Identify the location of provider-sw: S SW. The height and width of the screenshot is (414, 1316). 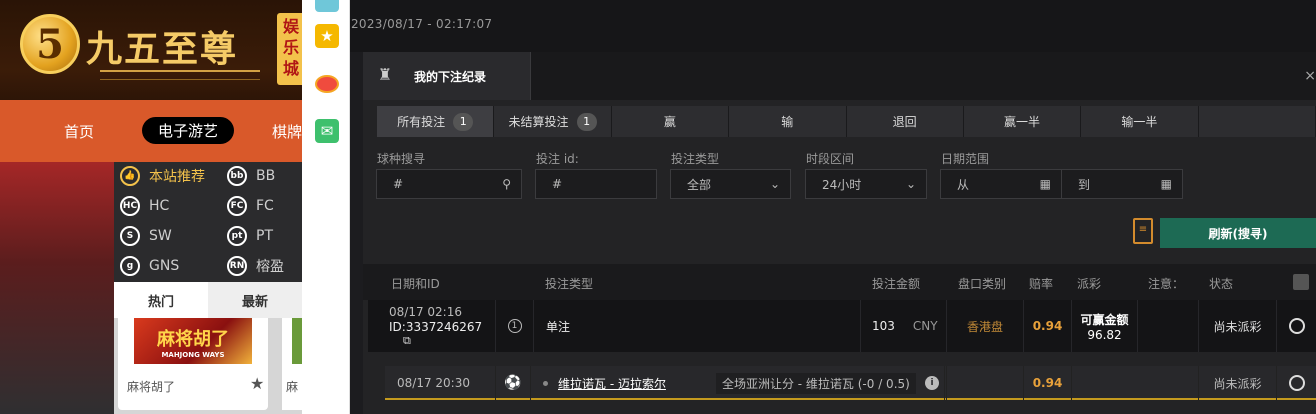
(146, 236).